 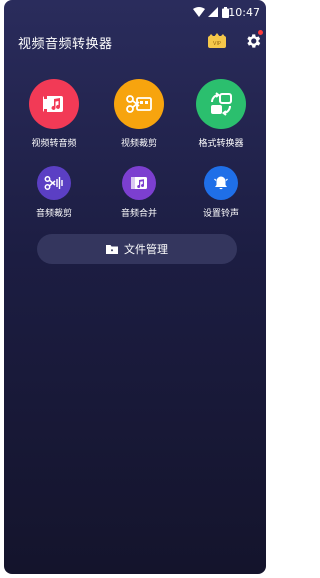 I want to click on tool-video-trim: 视频裁剪, so click(x=139, y=114).